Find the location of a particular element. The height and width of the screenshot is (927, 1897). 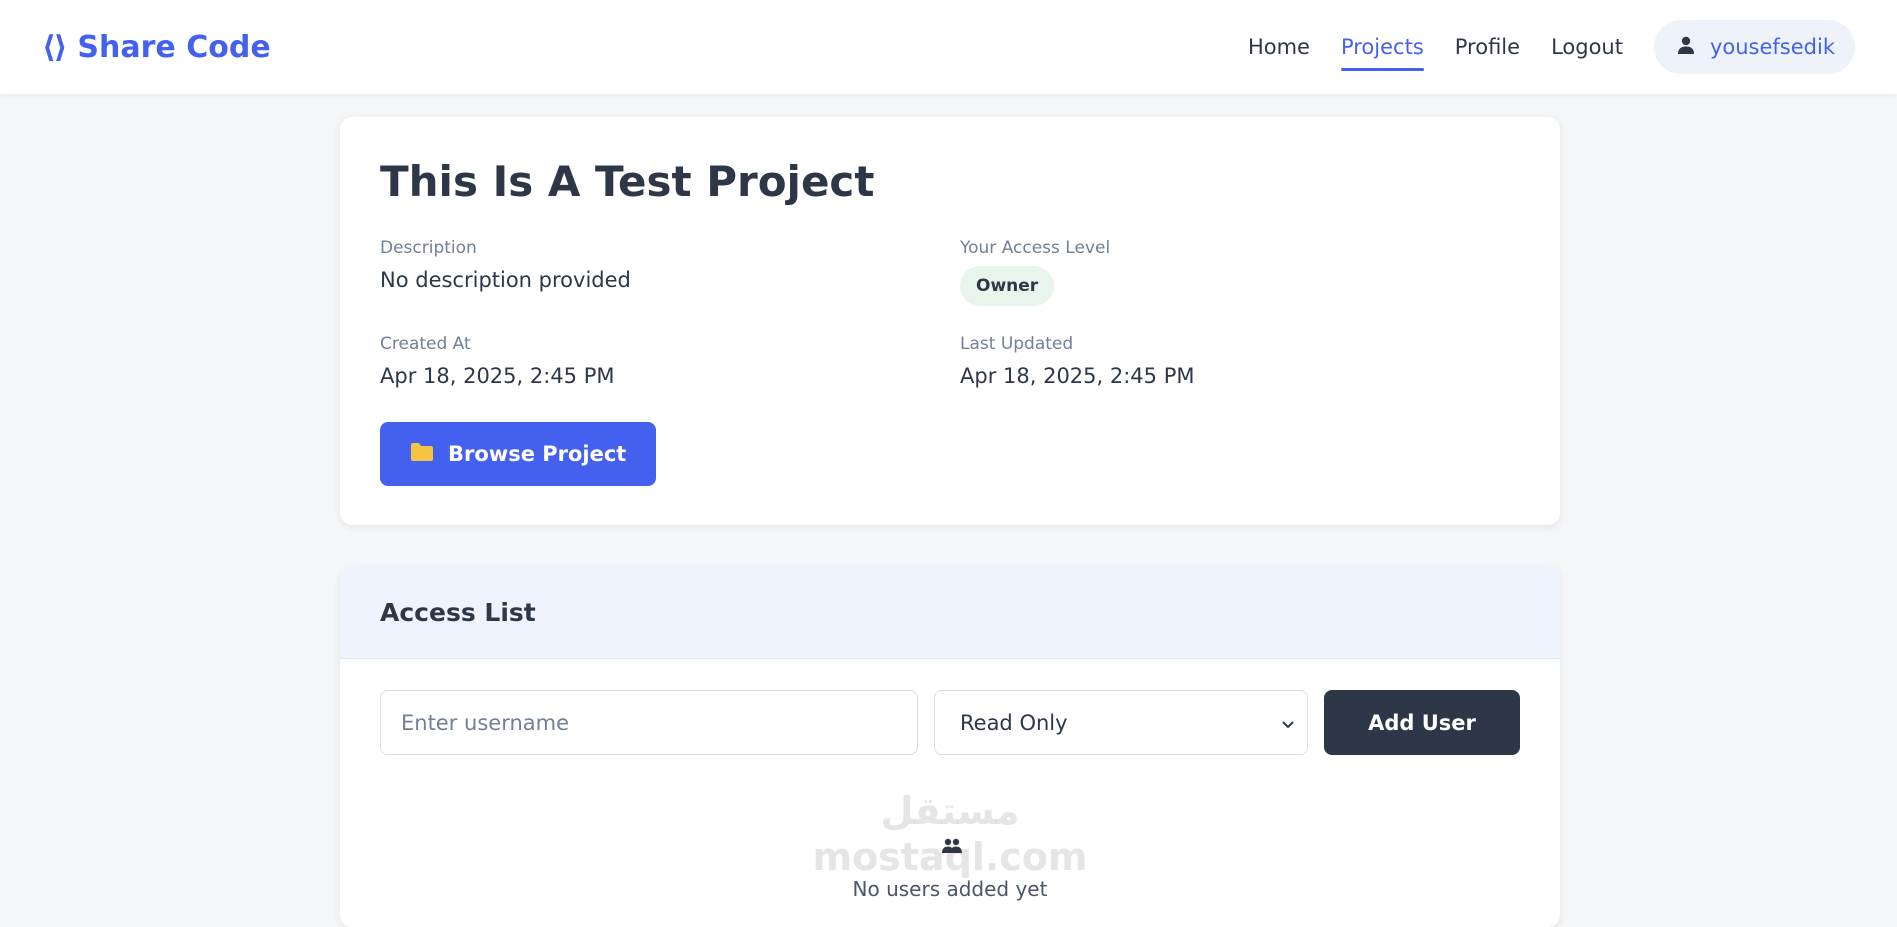

access-level-badge: Owner is located at coordinates (1007, 286).